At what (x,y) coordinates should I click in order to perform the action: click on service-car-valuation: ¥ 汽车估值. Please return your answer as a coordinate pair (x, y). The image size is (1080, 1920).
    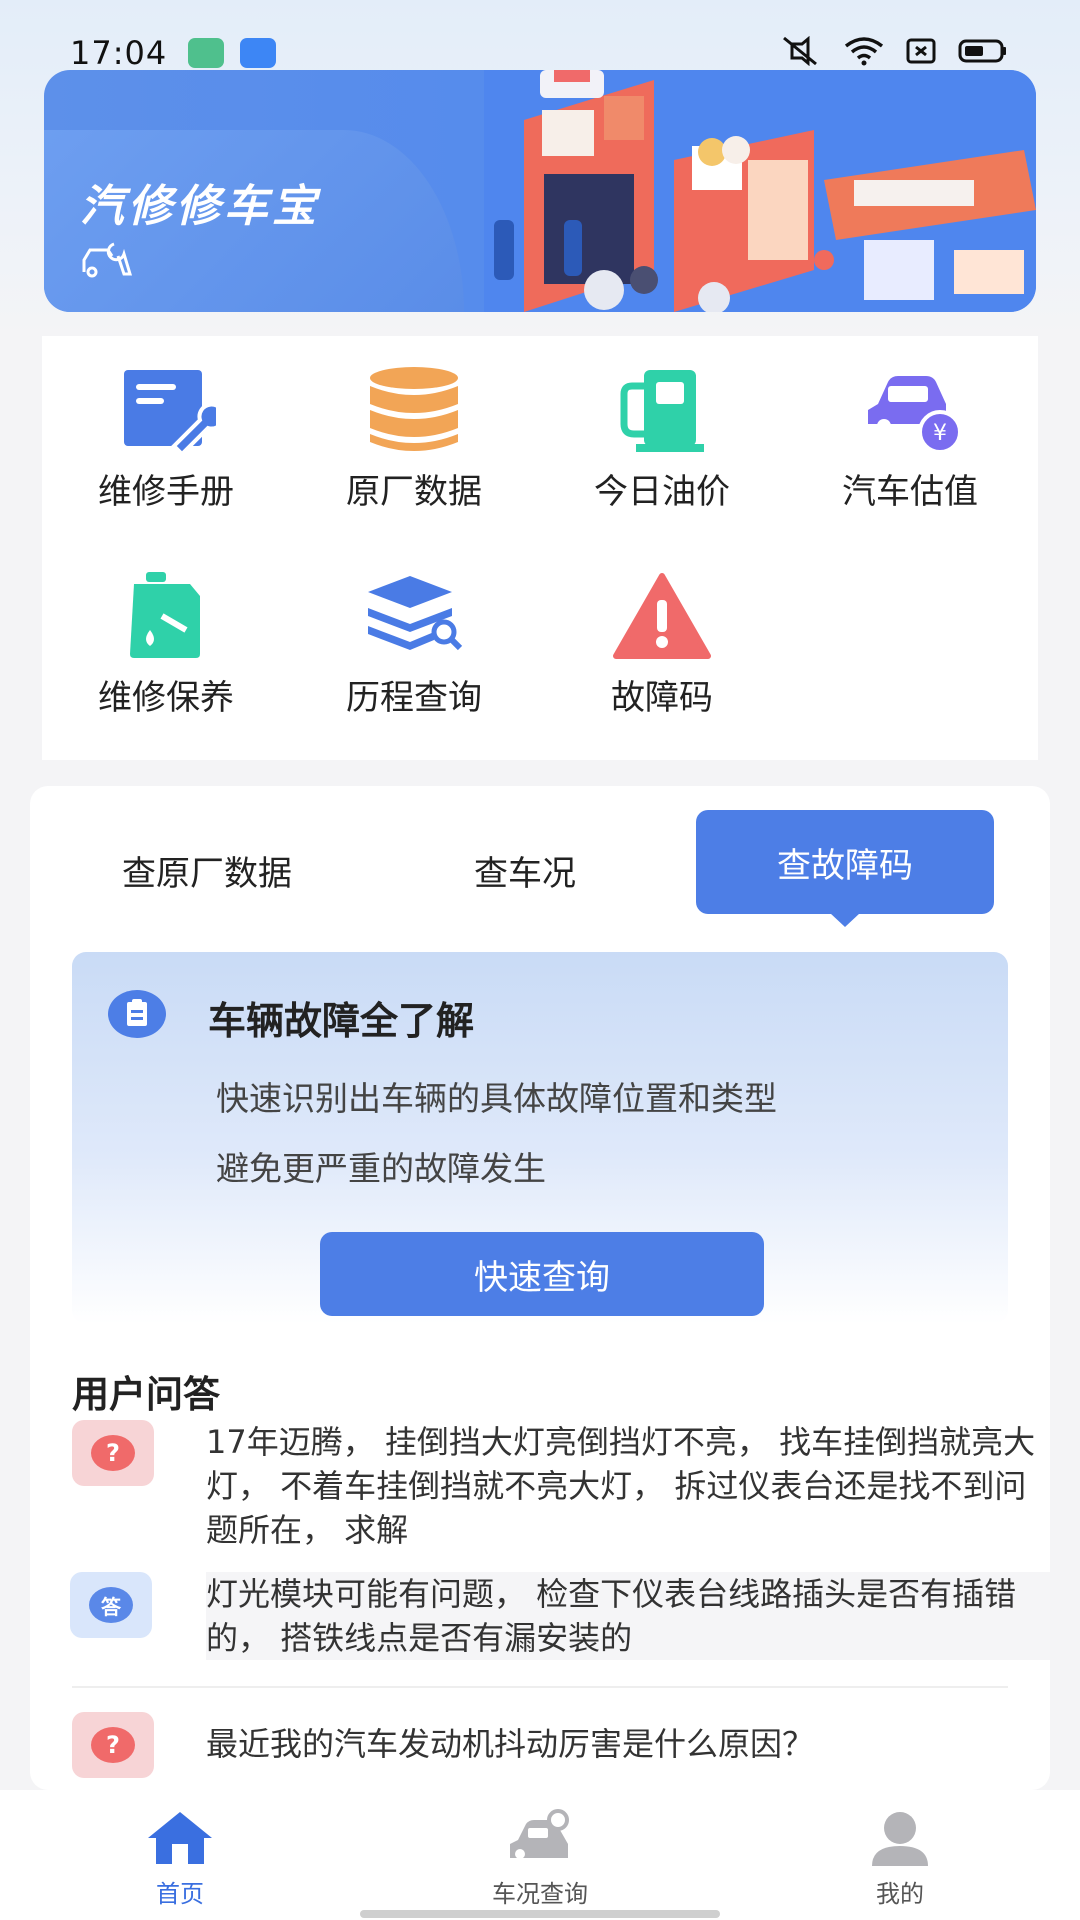
    Looking at the image, I should click on (910, 431).